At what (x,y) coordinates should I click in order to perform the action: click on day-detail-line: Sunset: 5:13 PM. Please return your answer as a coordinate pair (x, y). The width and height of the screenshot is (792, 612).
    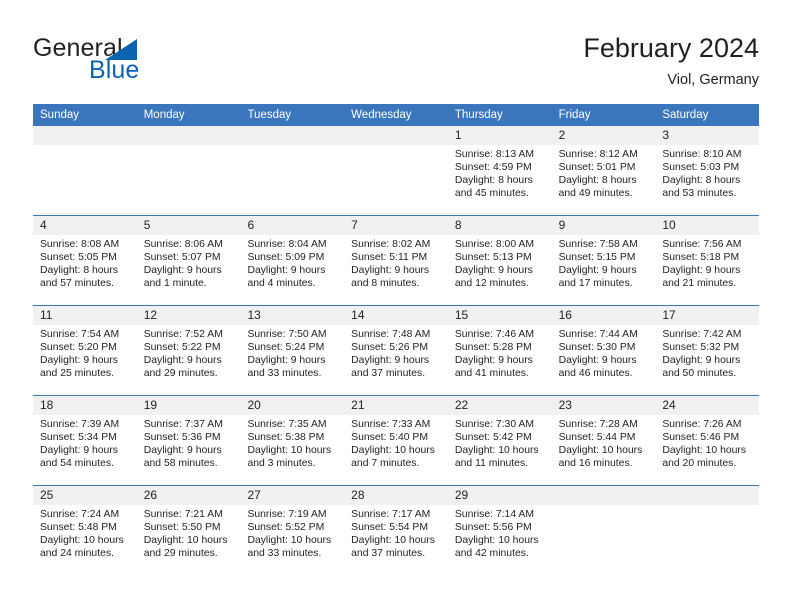
    Looking at the image, I should click on (493, 257).